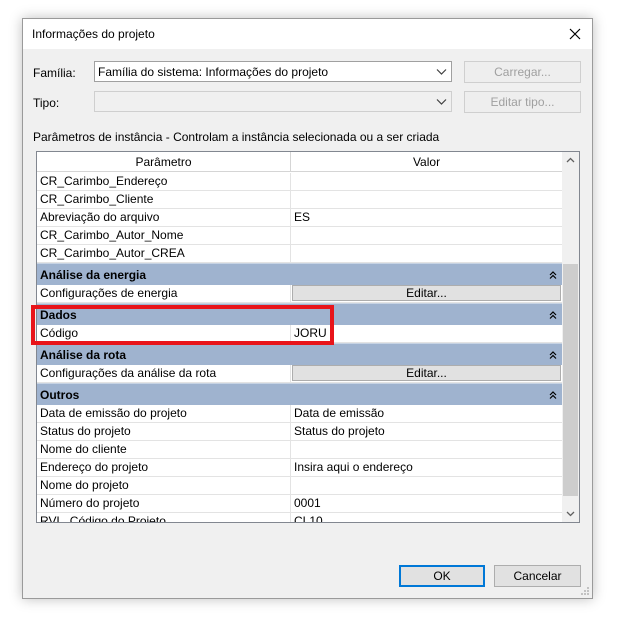 The width and height of the screenshot is (617, 631). Describe the element at coordinates (307, 34) in the screenshot. I see `title-bar: Informações do projeto` at that location.